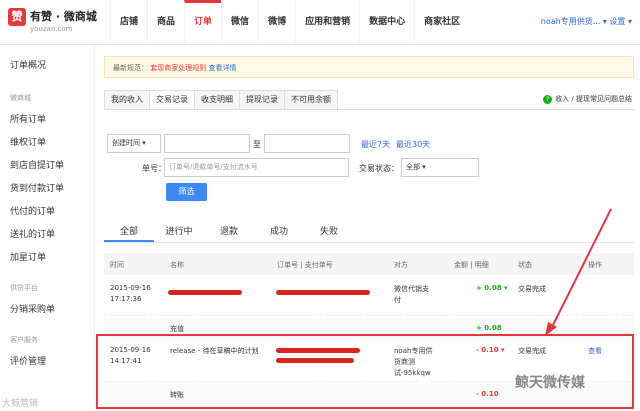 This screenshot has height=411, width=640. Describe the element at coordinates (551, 329) in the screenshot. I see `arrow-head` at that location.